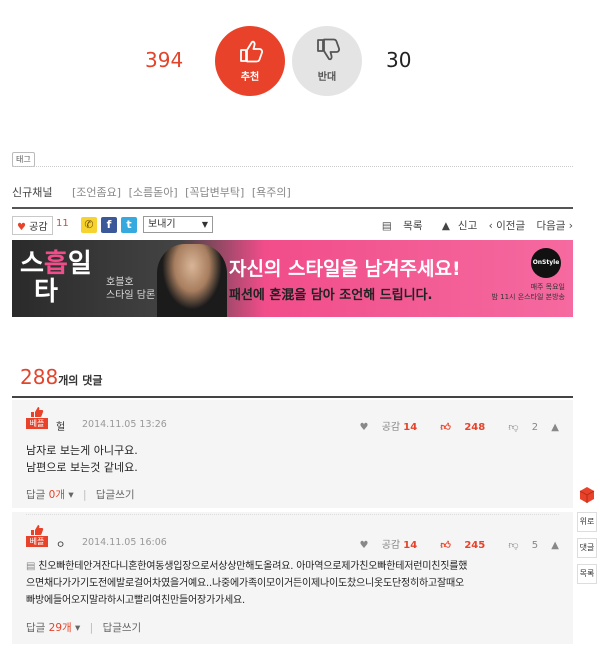 This screenshot has height=650, width=600. What do you see at coordinates (327, 77) in the screenshot?
I see `downvote-label: 반대` at bounding box center [327, 77].